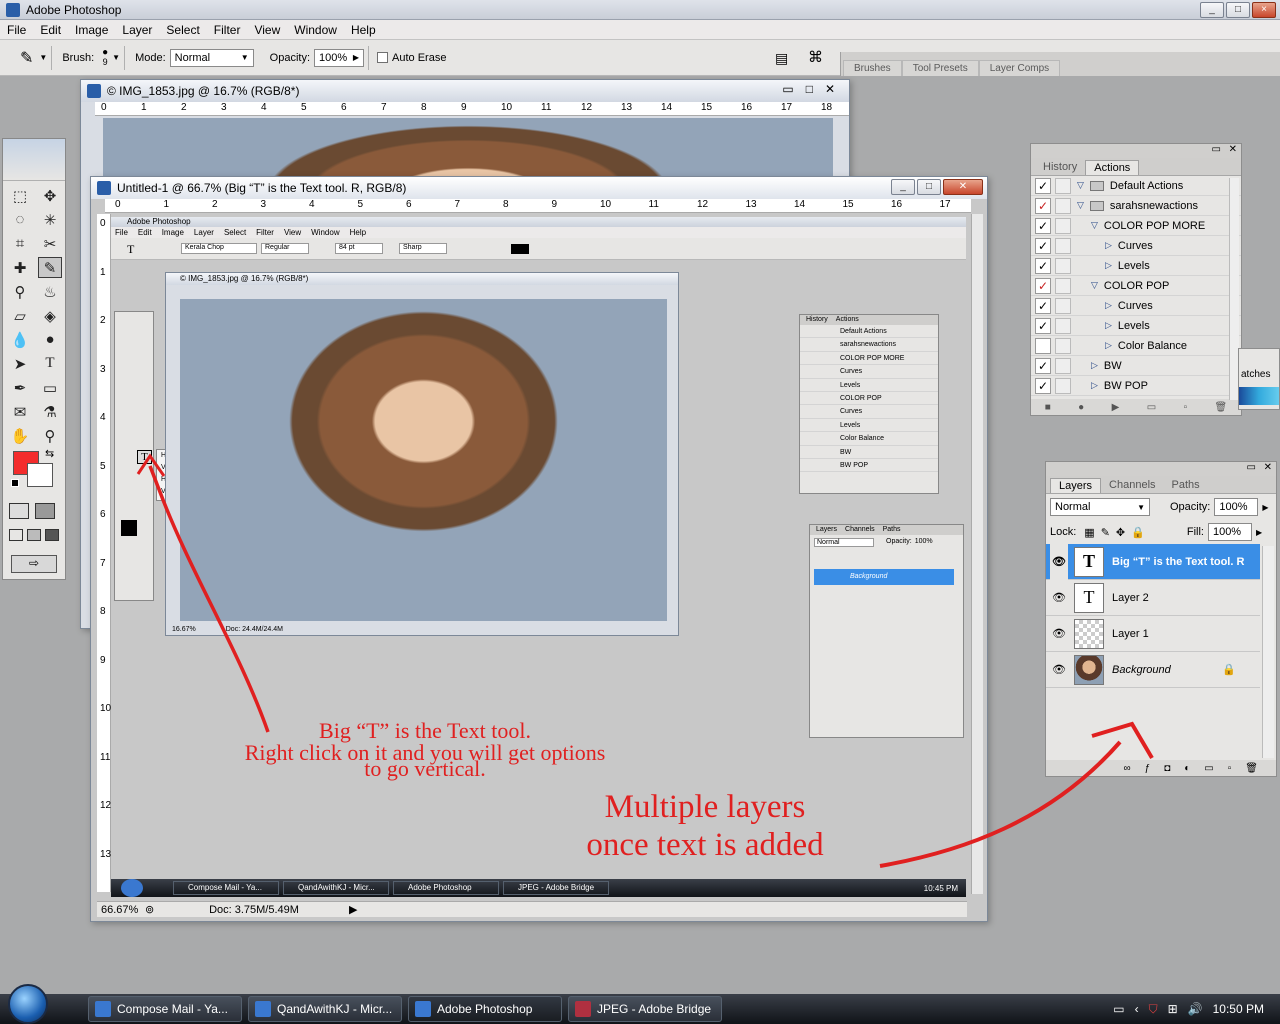 The height and width of the screenshot is (1024, 1280). What do you see at coordinates (50, 219) in the screenshot?
I see `magic-wand-tool-icon: ✳` at bounding box center [50, 219].